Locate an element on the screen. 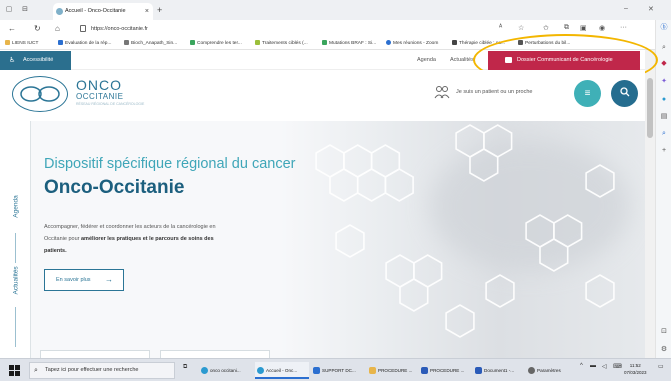 This screenshot has width=671, height=381. tools-icon: ✦ is located at coordinates (664, 82).